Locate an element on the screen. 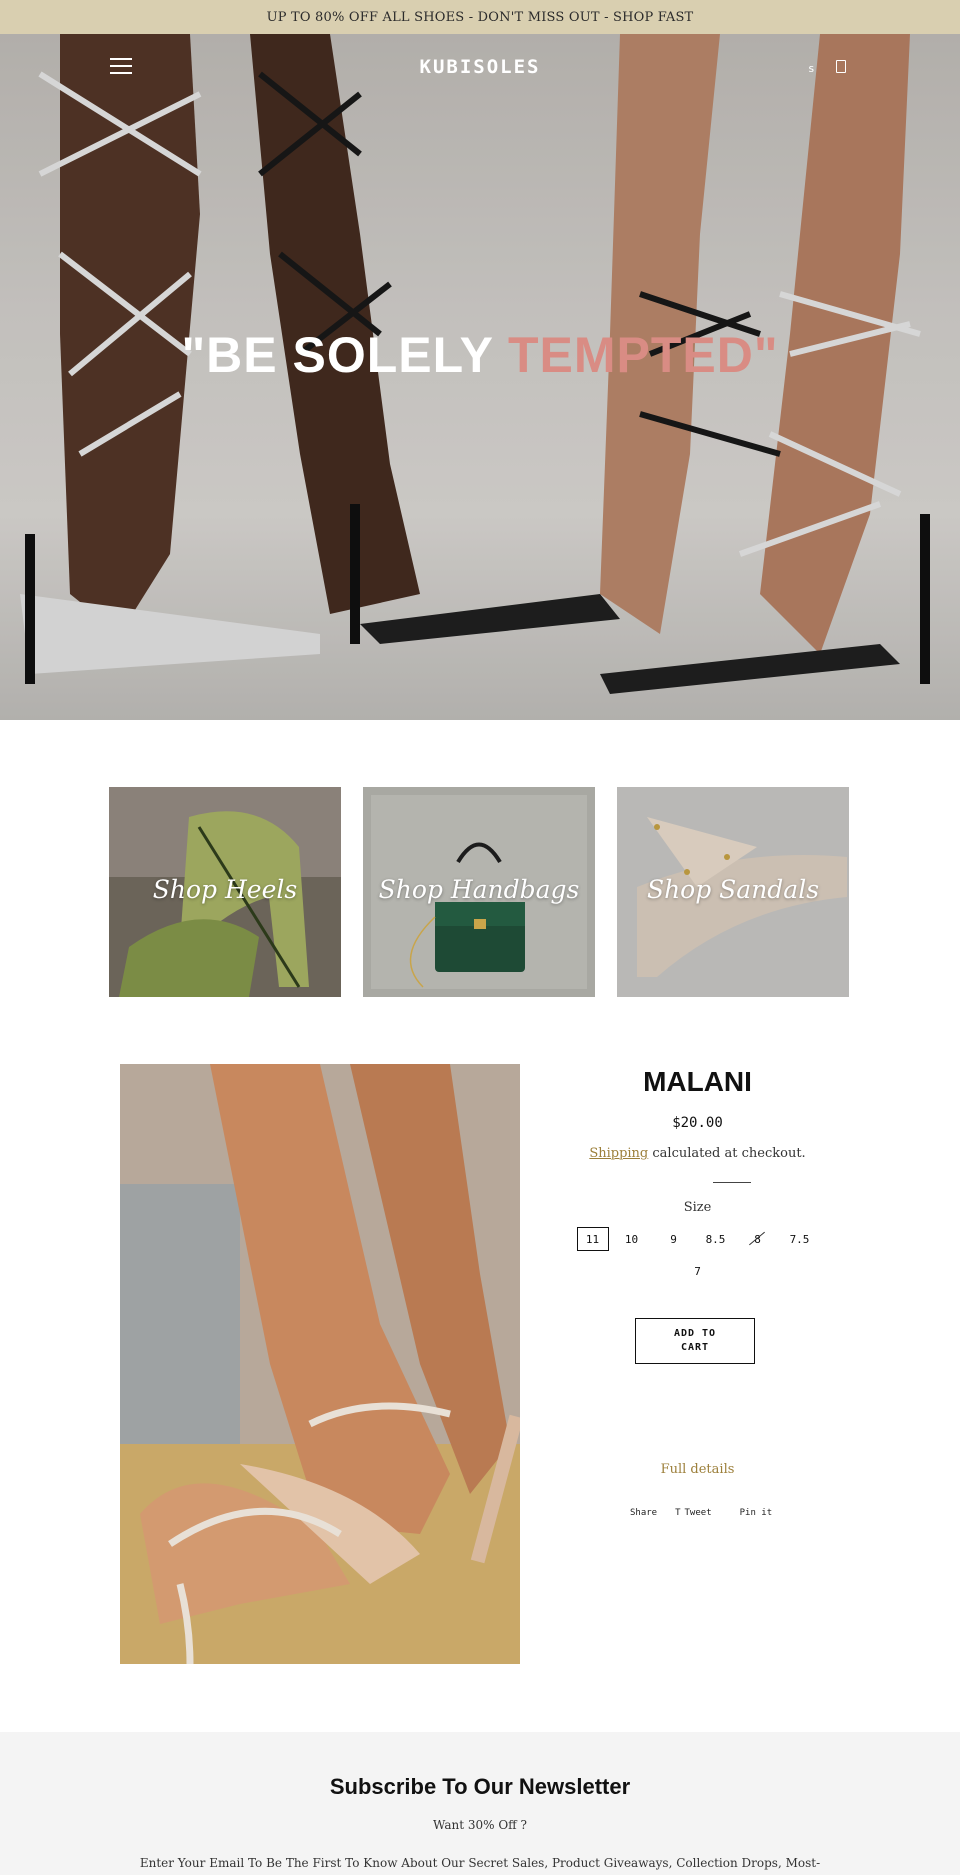  product-title: MALANI is located at coordinates (697, 1081).